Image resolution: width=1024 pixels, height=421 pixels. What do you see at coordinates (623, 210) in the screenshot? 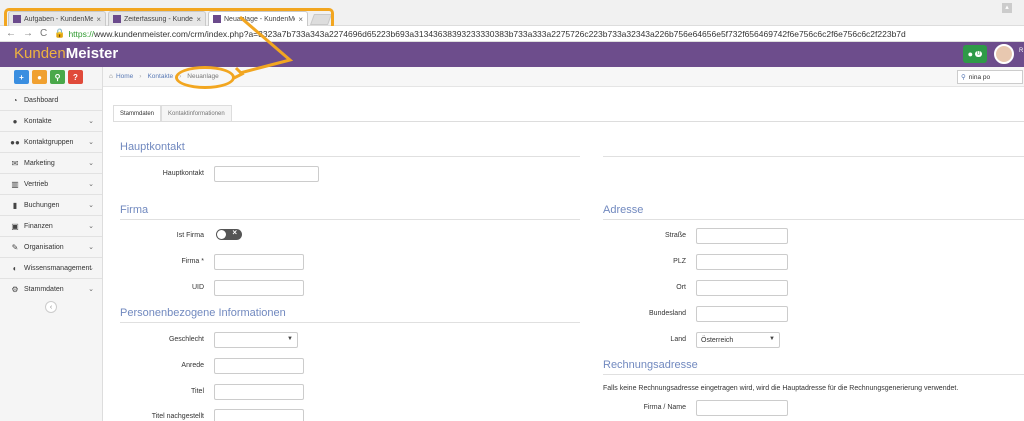
I see `section-title-adresse: Adresse` at bounding box center [623, 210].